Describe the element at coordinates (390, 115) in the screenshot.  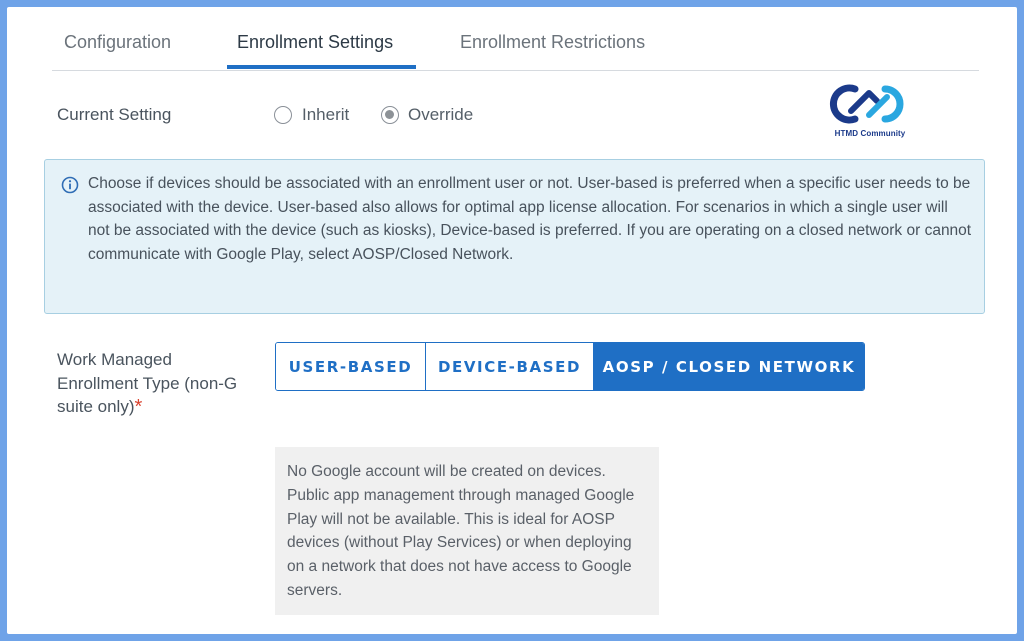
I see `override-radio` at that location.